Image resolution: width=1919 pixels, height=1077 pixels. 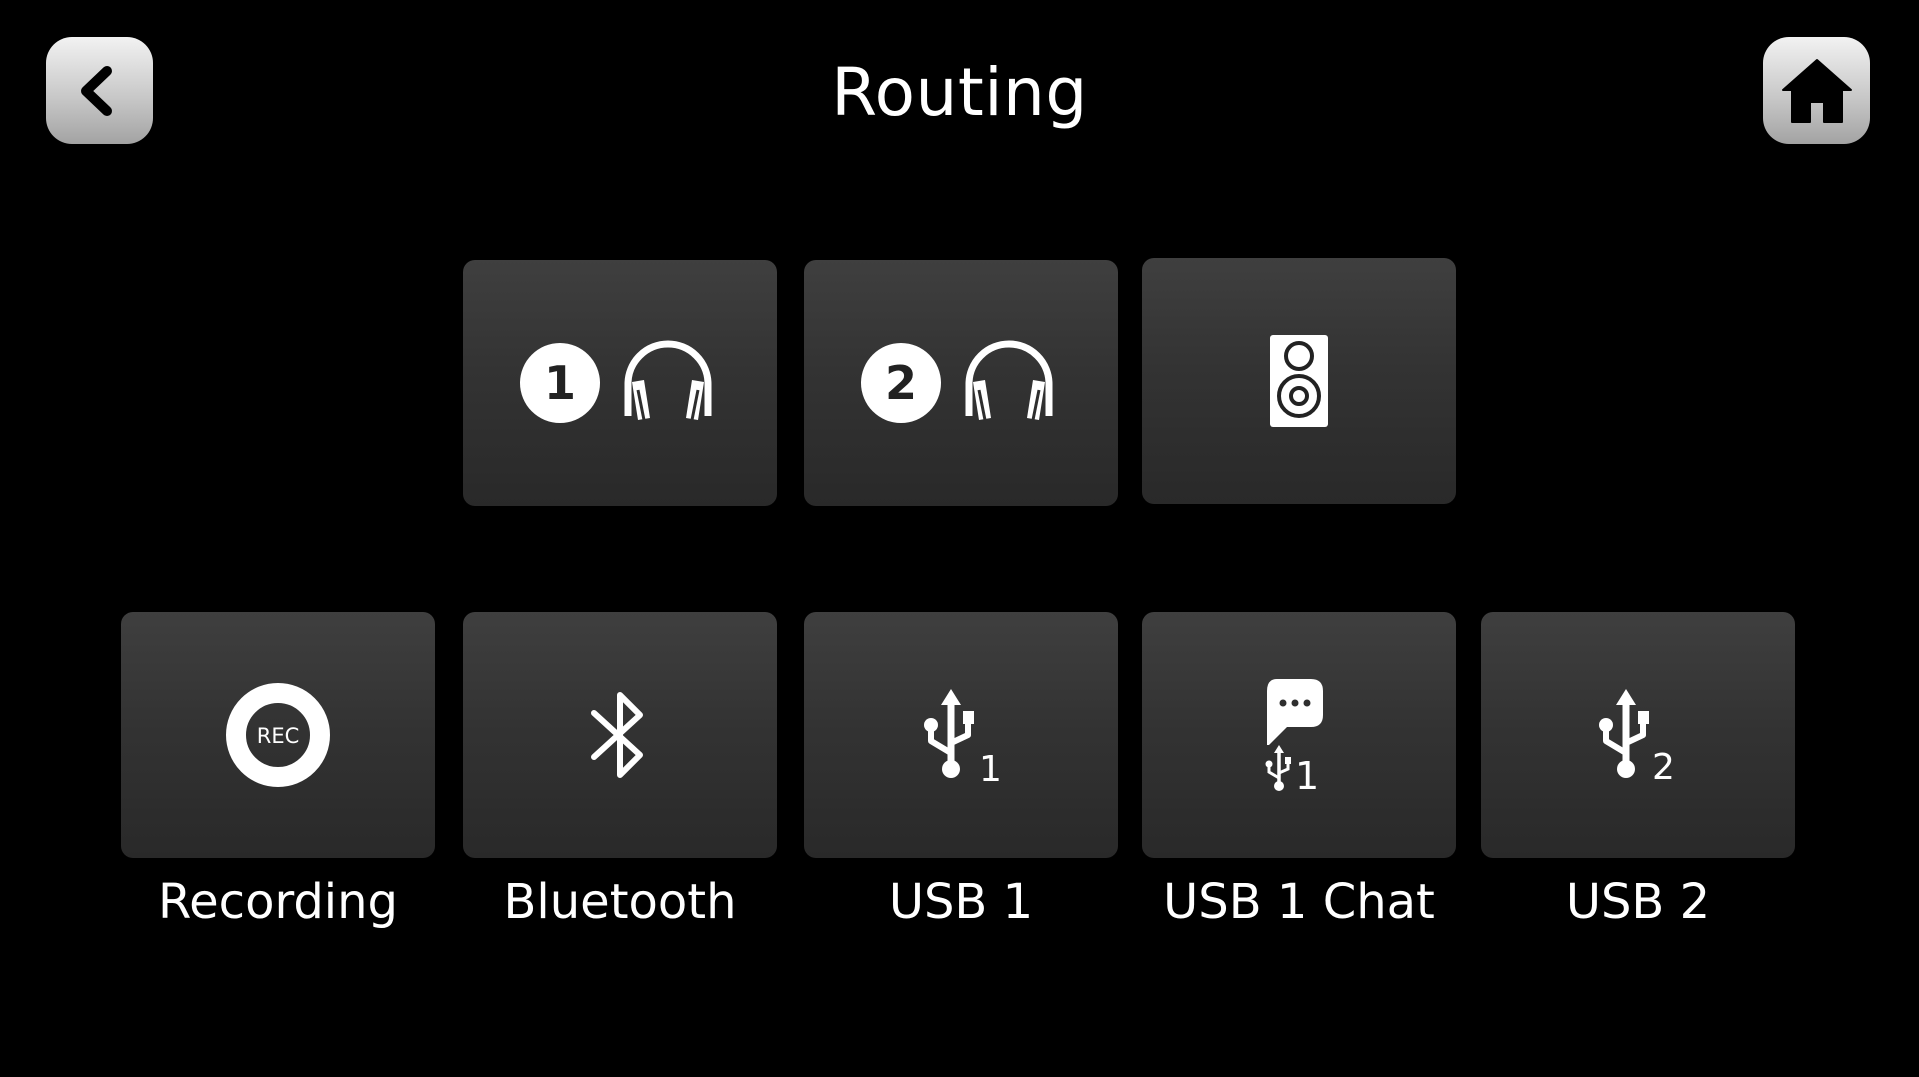 I want to click on chat-bubble-icon, so click(x=1295, y=712).